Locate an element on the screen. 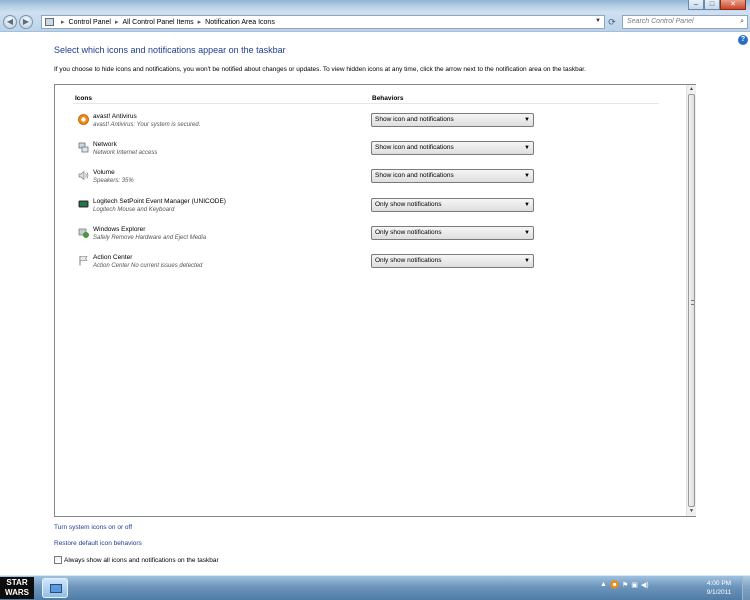  taskbar-control-panel-button is located at coordinates (55, 588).